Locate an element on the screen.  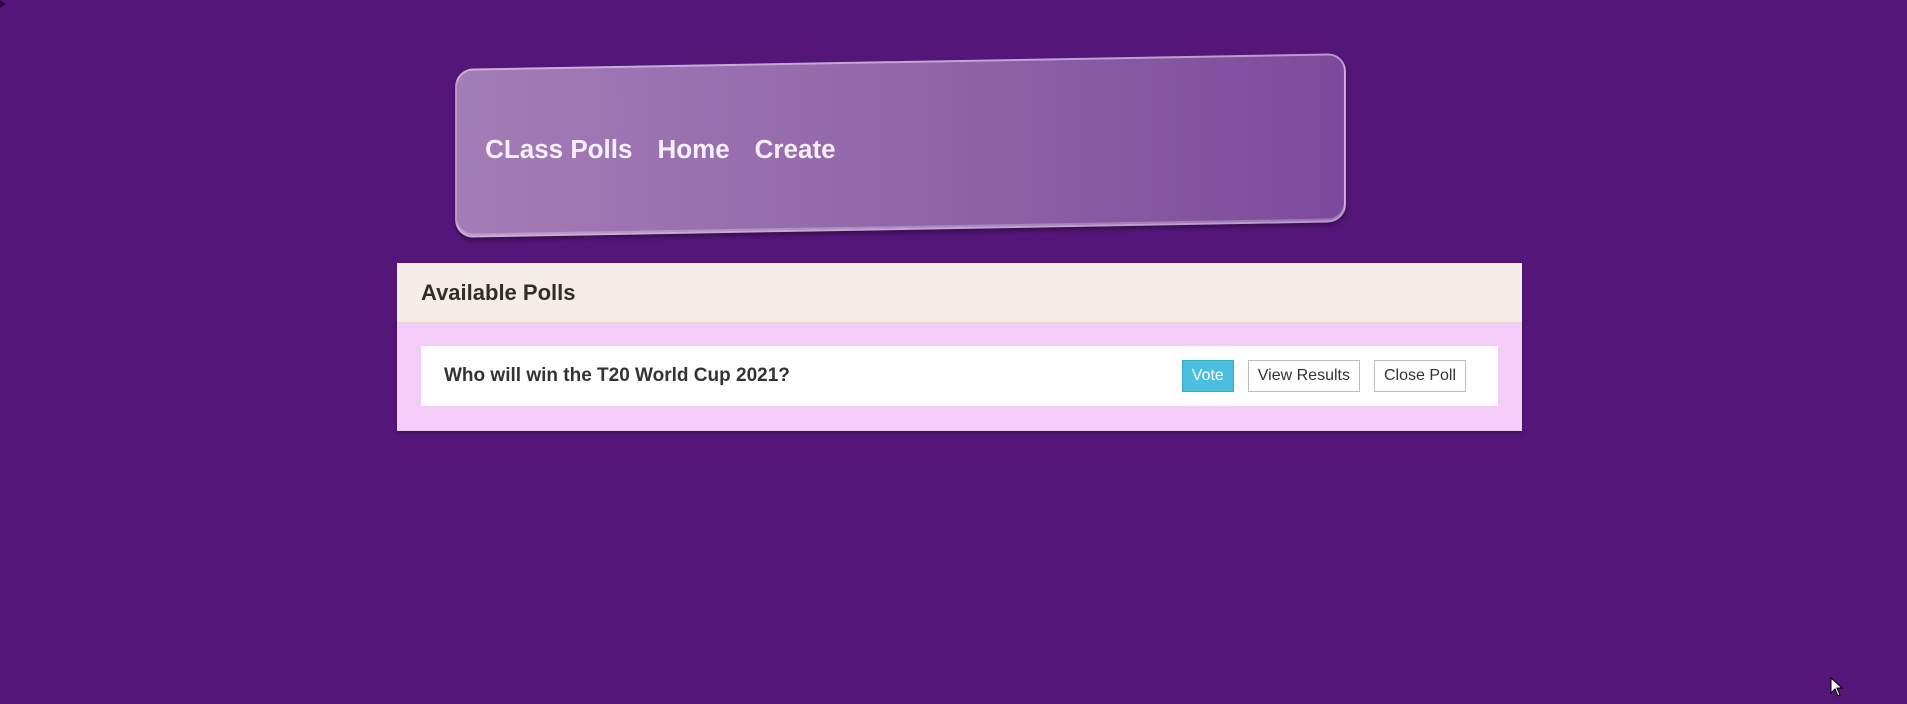
poll-actions: Vote View Results Close Poll is located at coordinates (1323, 376).